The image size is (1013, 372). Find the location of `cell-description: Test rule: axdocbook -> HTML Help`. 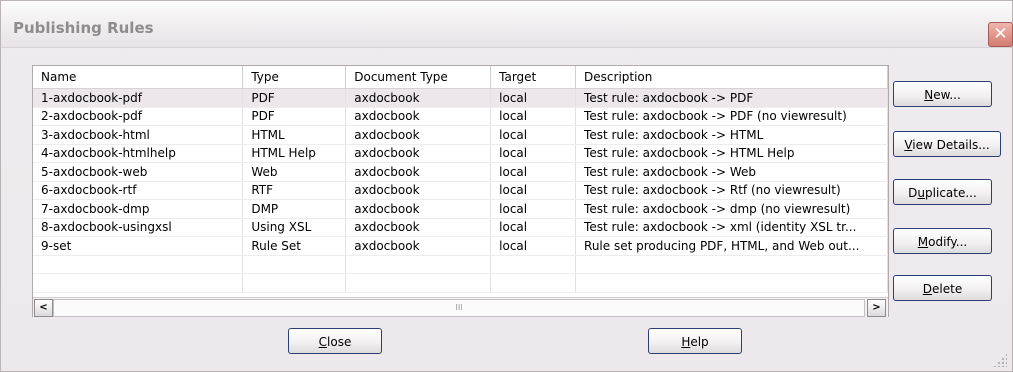

cell-description: Test rule: axdocbook -> HTML Help is located at coordinates (731, 153).